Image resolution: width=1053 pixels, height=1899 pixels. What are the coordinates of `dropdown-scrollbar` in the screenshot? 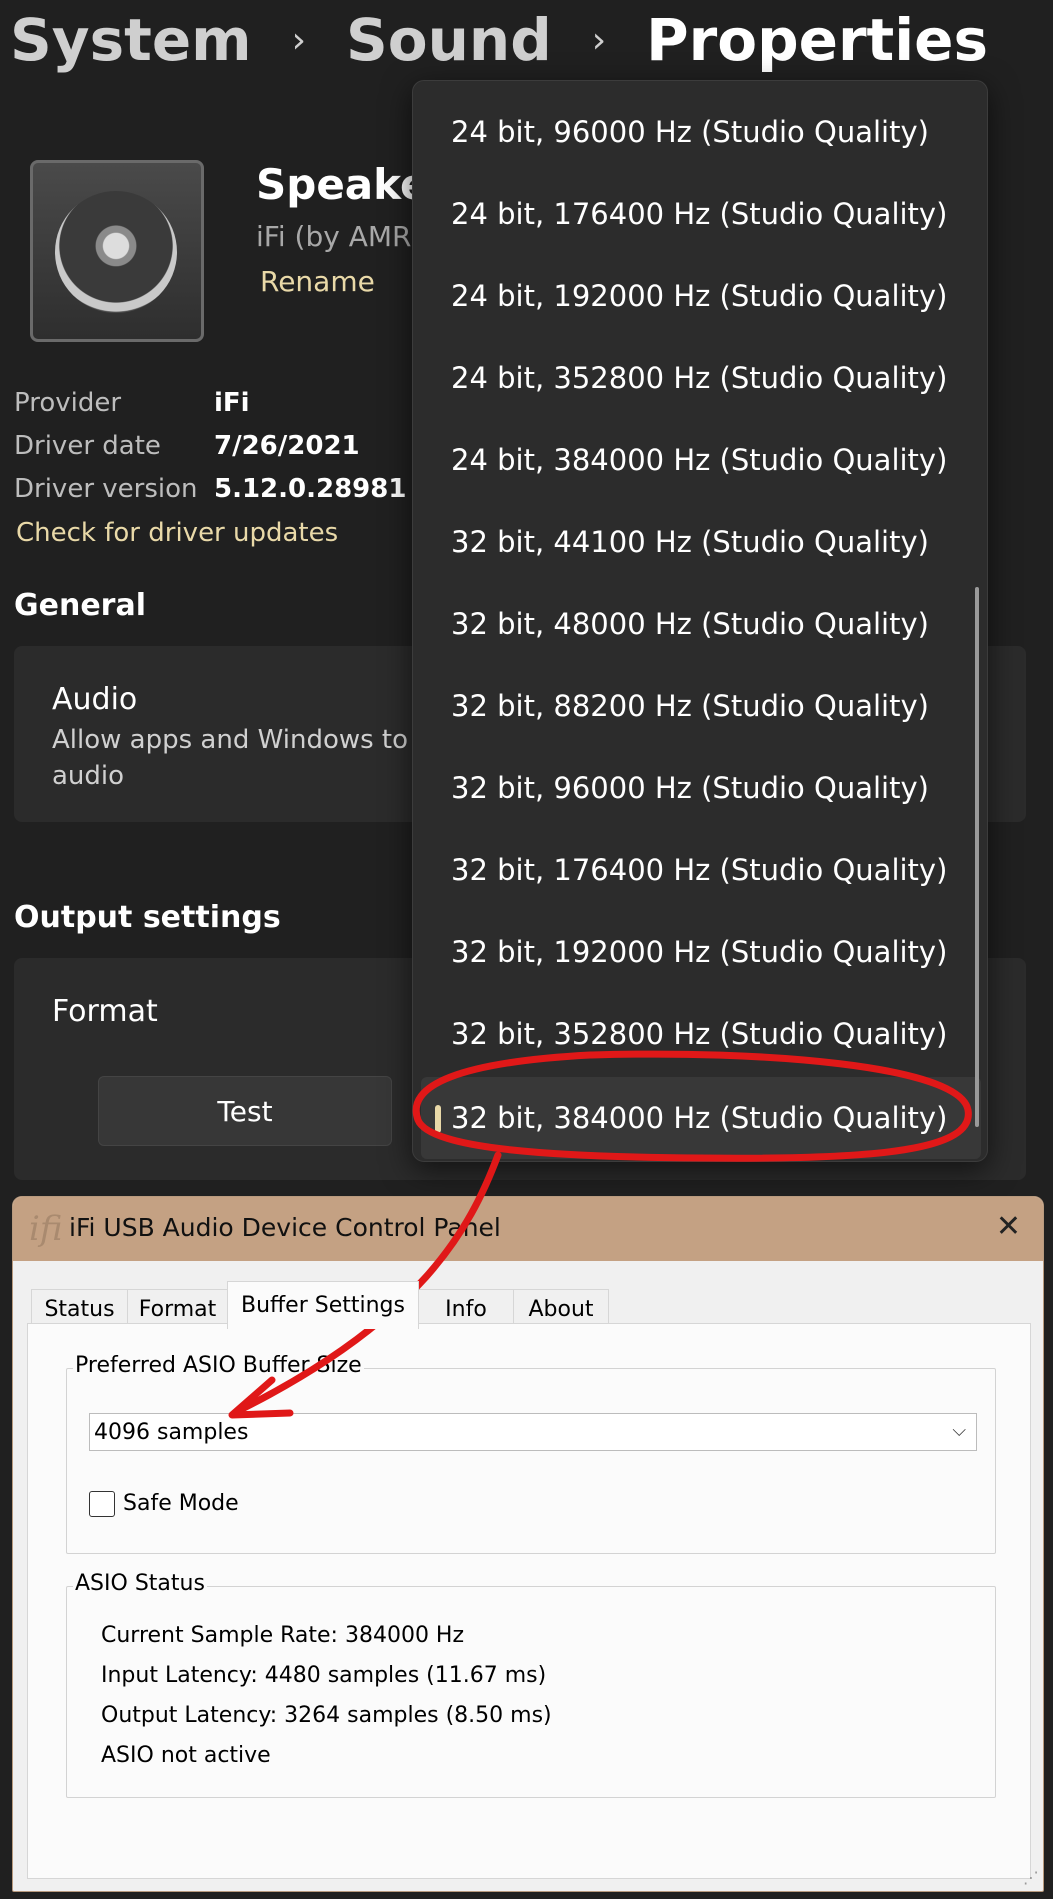 It's located at (977, 857).